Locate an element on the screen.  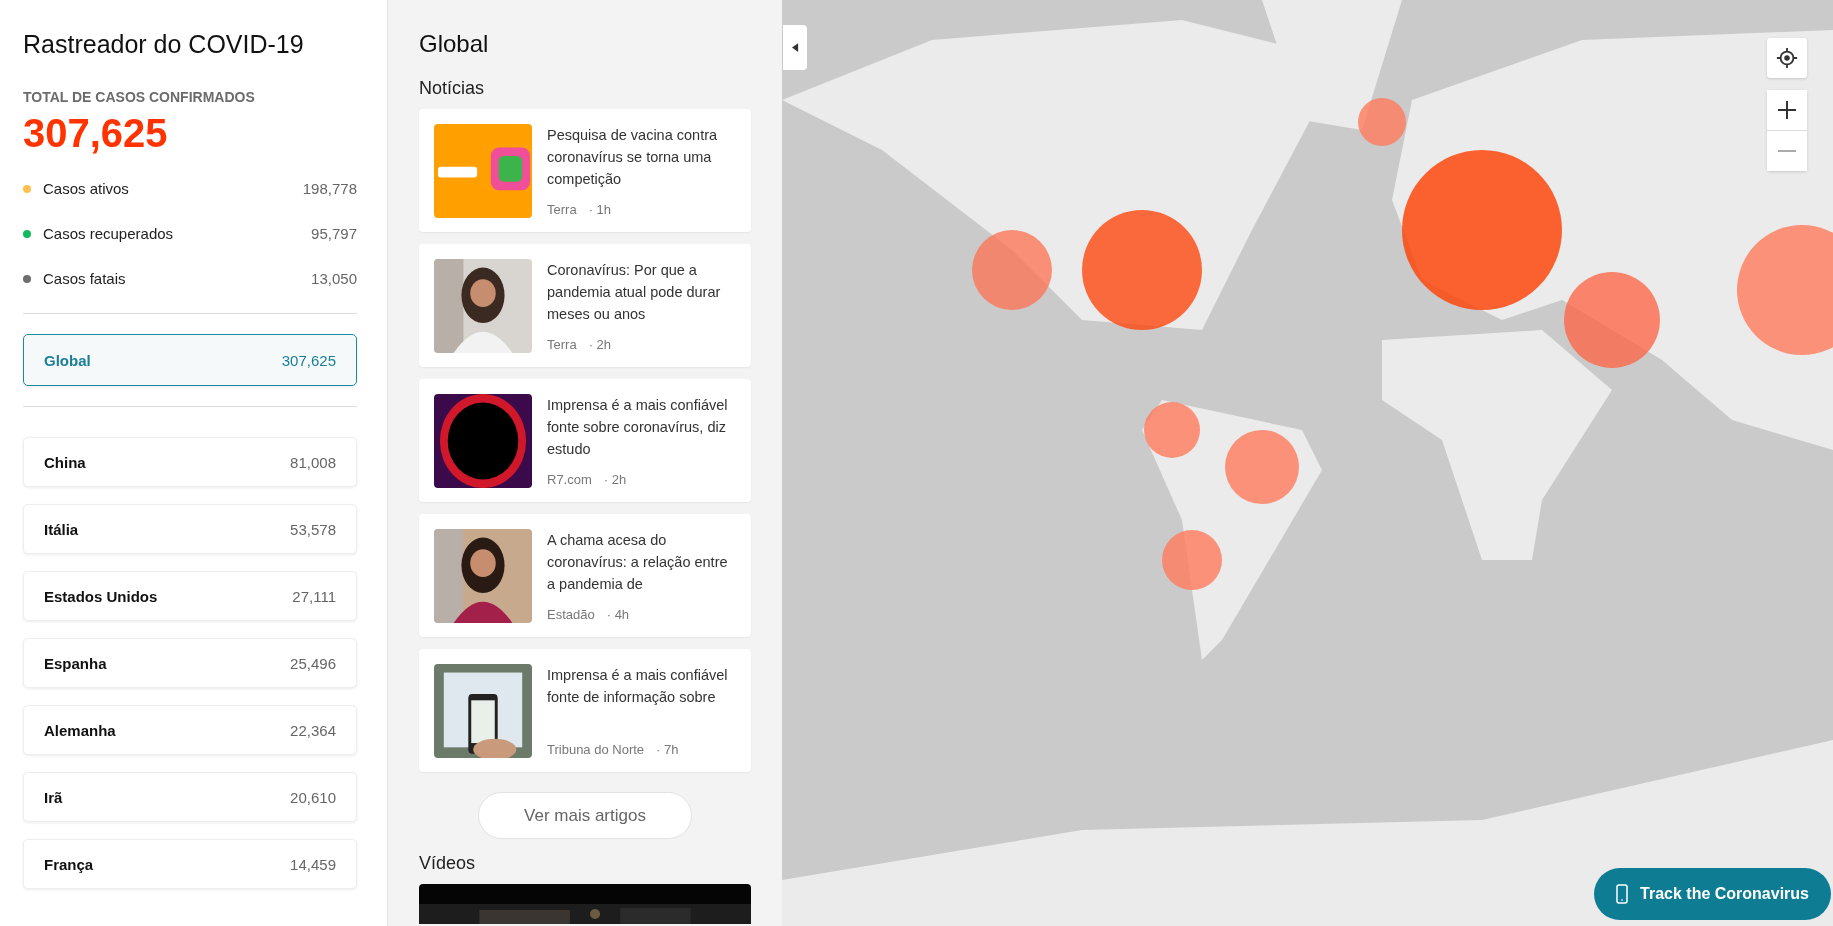
news-headline: Imprensa é a mais confiável fonte sobre coronavírus, diz estudo is located at coordinates (641, 427).